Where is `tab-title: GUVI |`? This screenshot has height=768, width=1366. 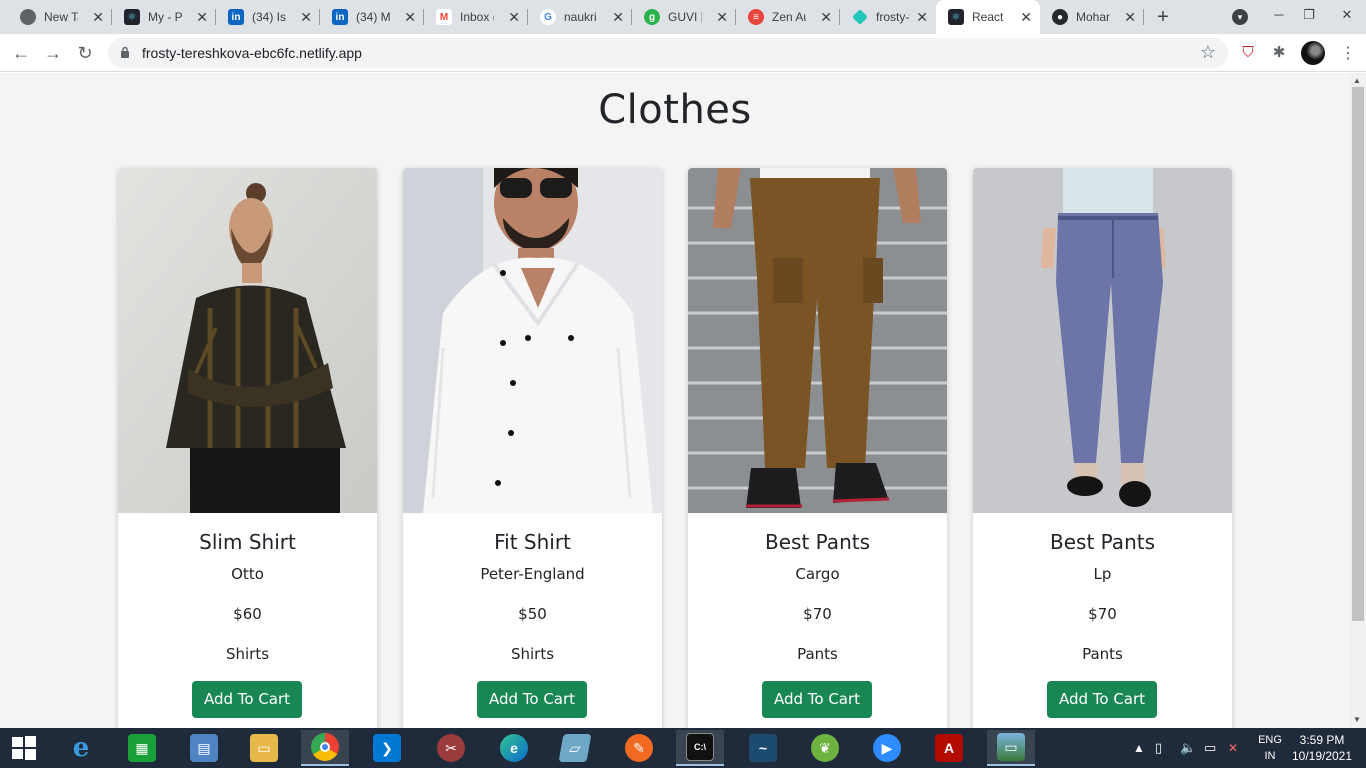
tab-title: GUVI | is located at coordinates (685, 17).